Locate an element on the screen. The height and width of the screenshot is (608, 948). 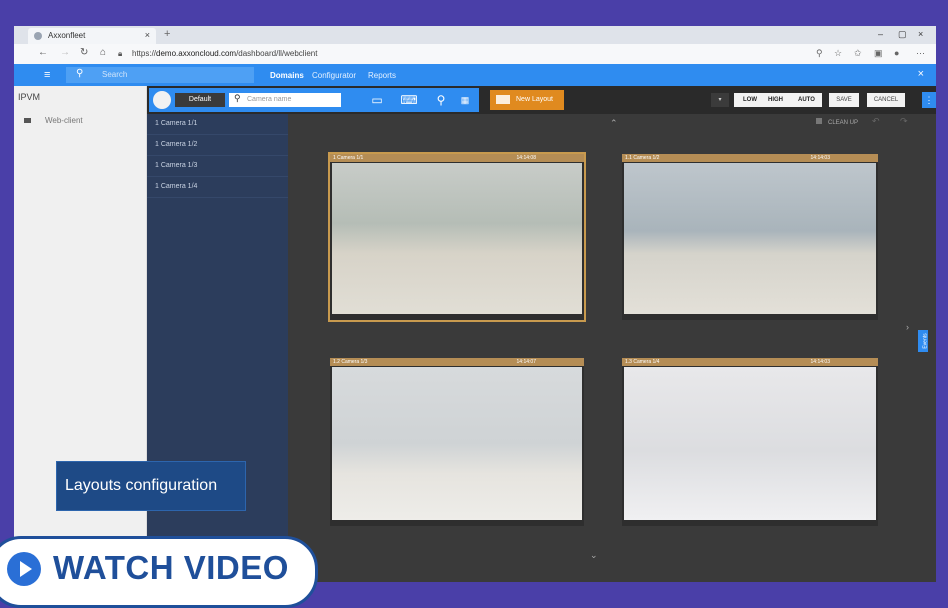
watch-video-button: WATCH VIDEO is located at coordinates (159, 572).